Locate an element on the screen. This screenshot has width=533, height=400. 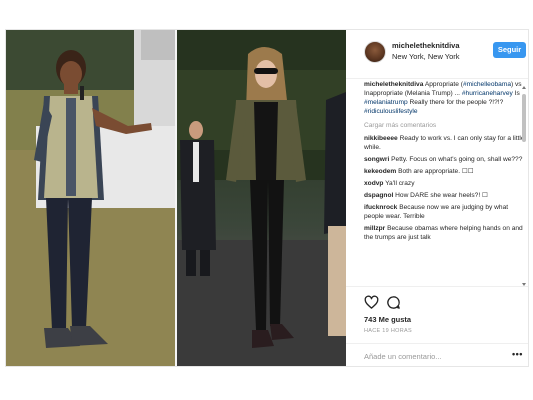
comment-username: nikkibeeee is located at coordinates (381, 138).